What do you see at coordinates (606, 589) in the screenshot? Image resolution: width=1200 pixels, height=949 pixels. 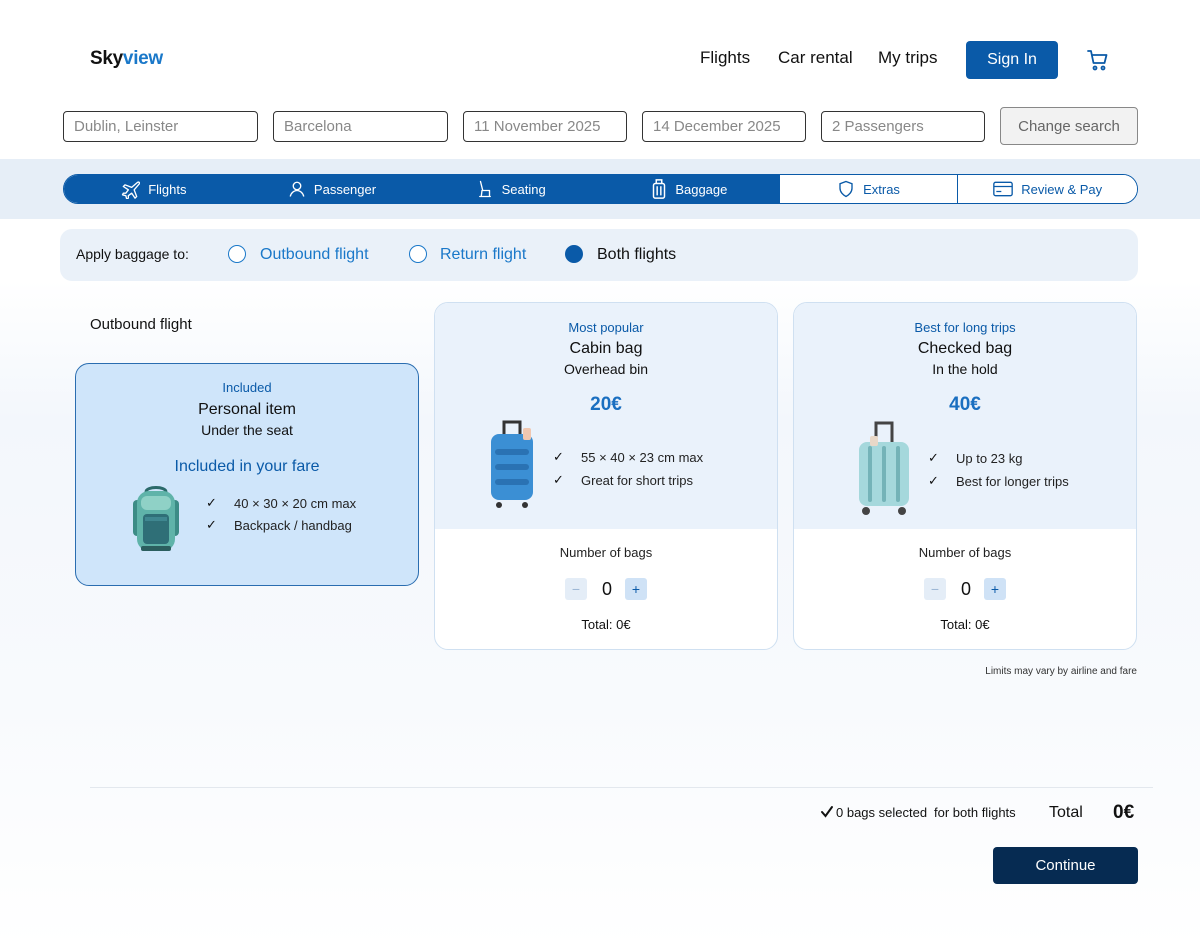 I see `cabin-qty: 0` at bounding box center [606, 589].